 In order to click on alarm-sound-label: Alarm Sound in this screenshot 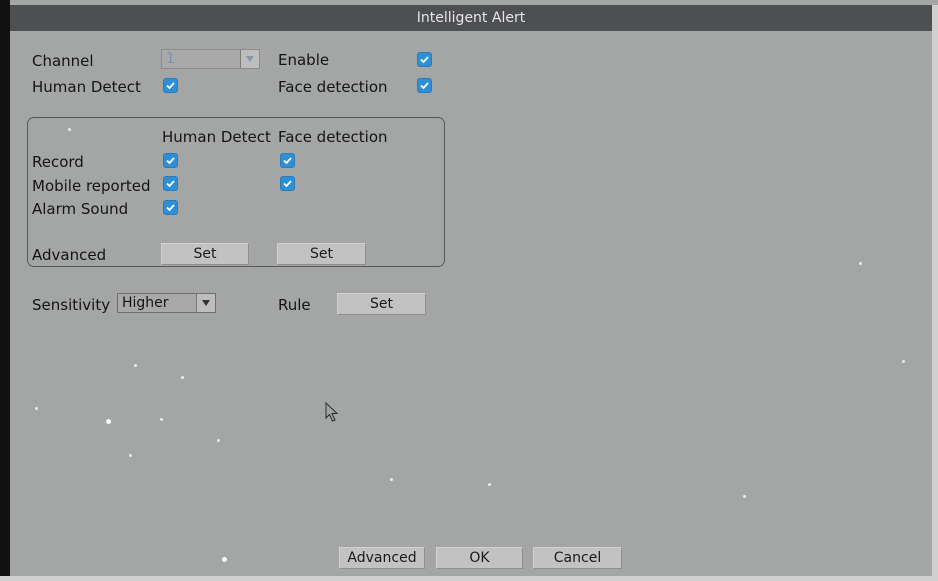, I will do `click(80, 209)`.